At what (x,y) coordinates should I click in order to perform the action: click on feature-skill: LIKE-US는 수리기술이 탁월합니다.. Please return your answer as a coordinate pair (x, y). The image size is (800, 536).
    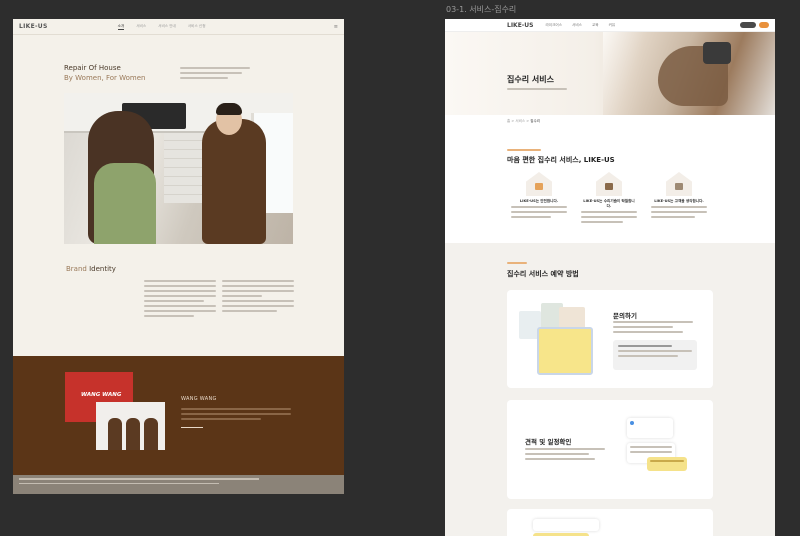
    Looking at the image, I should click on (609, 199).